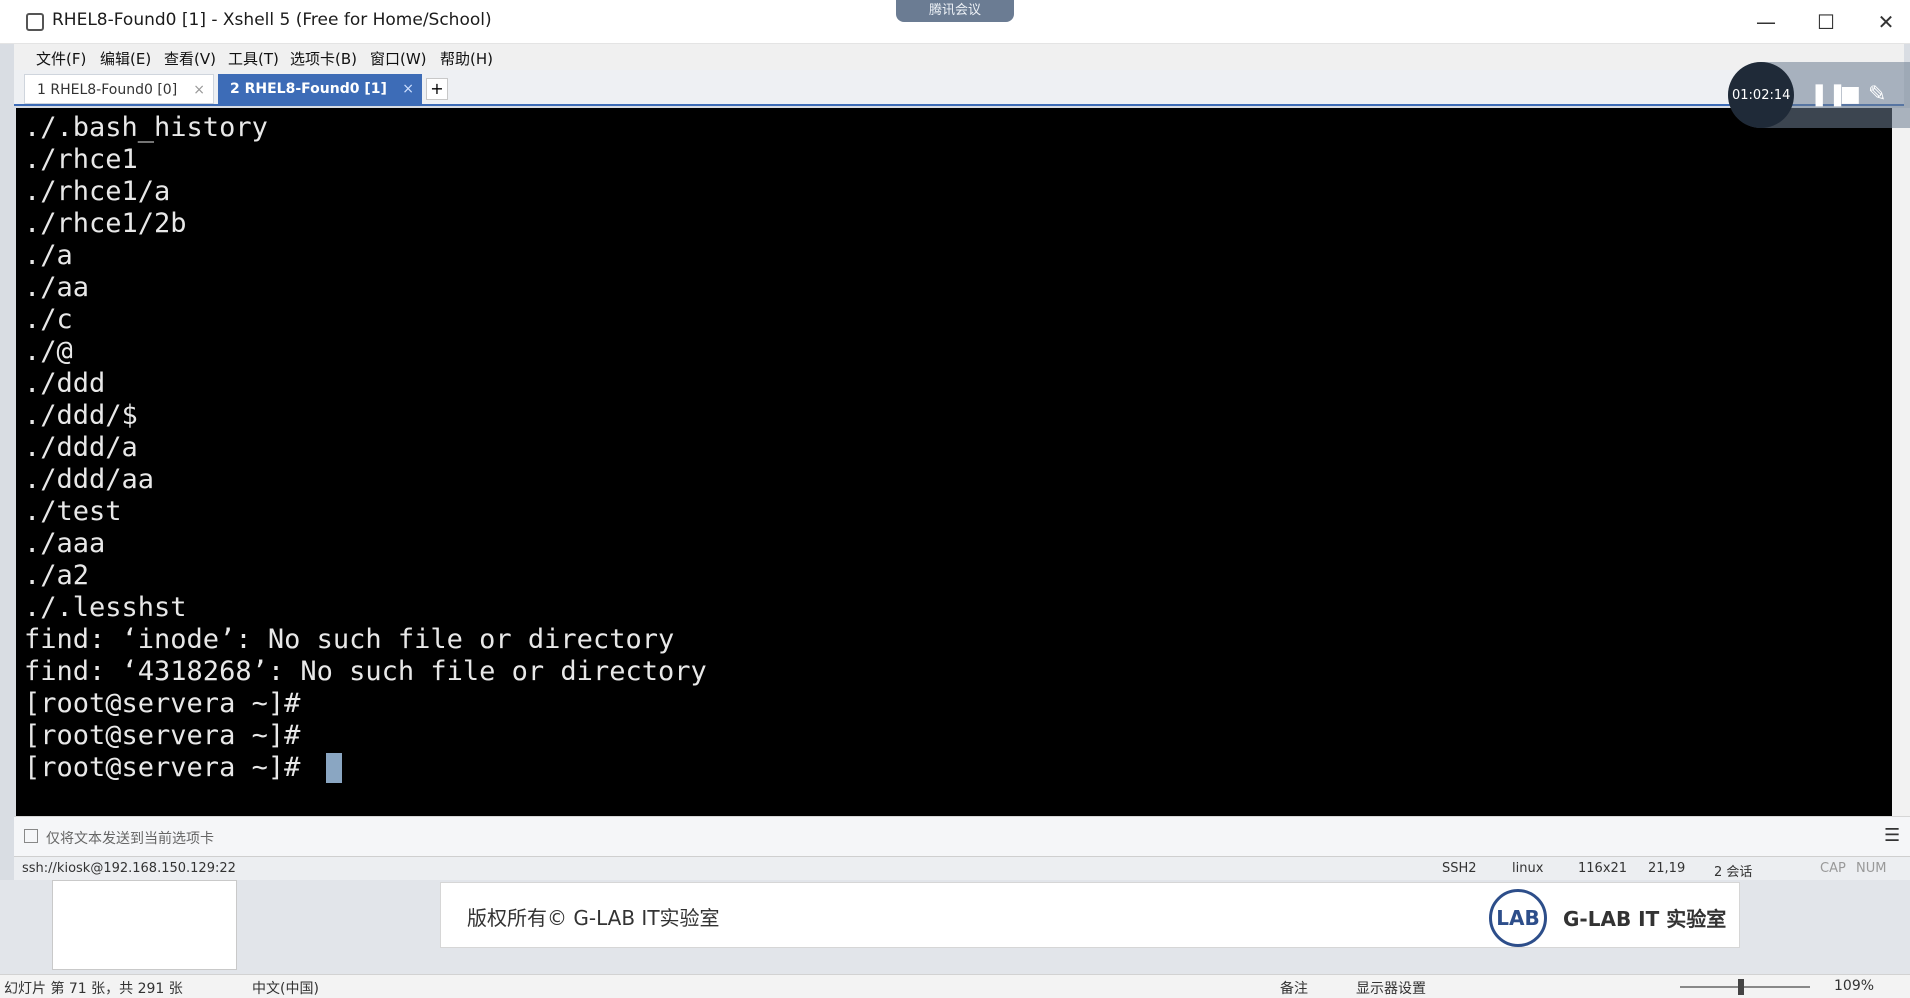 This screenshot has height=998, width=1910. Describe the element at coordinates (73, 511) in the screenshot. I see `terminal-line: ./test` at that location.